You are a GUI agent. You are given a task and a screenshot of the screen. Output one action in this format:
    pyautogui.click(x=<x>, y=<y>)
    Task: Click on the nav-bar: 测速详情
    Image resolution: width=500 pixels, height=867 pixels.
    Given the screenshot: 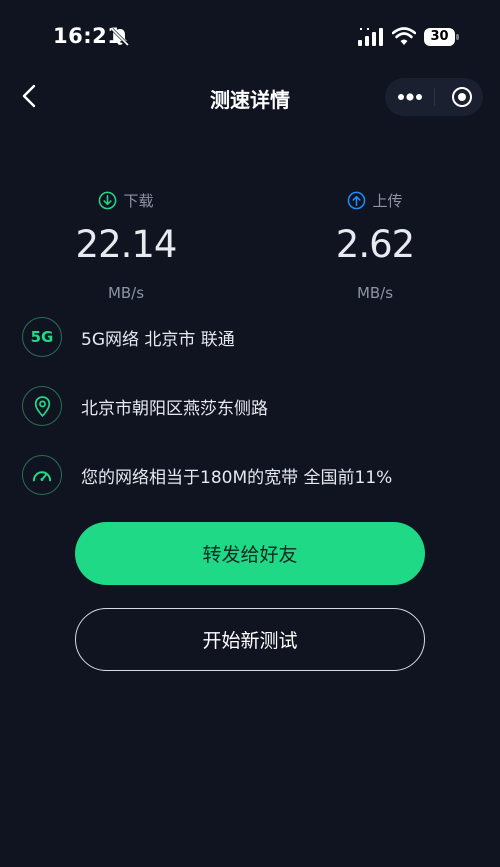 What is the action you would take?
    pyautogui.click(x=250, y=98)
    